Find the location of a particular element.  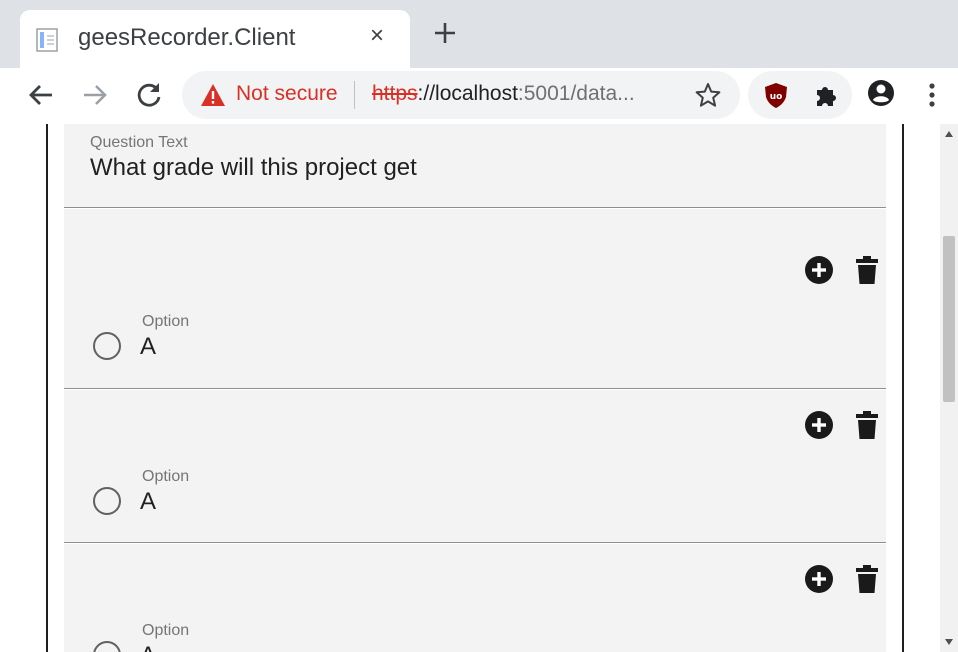

back-arrow-icon is located at coordinates (41, 95).